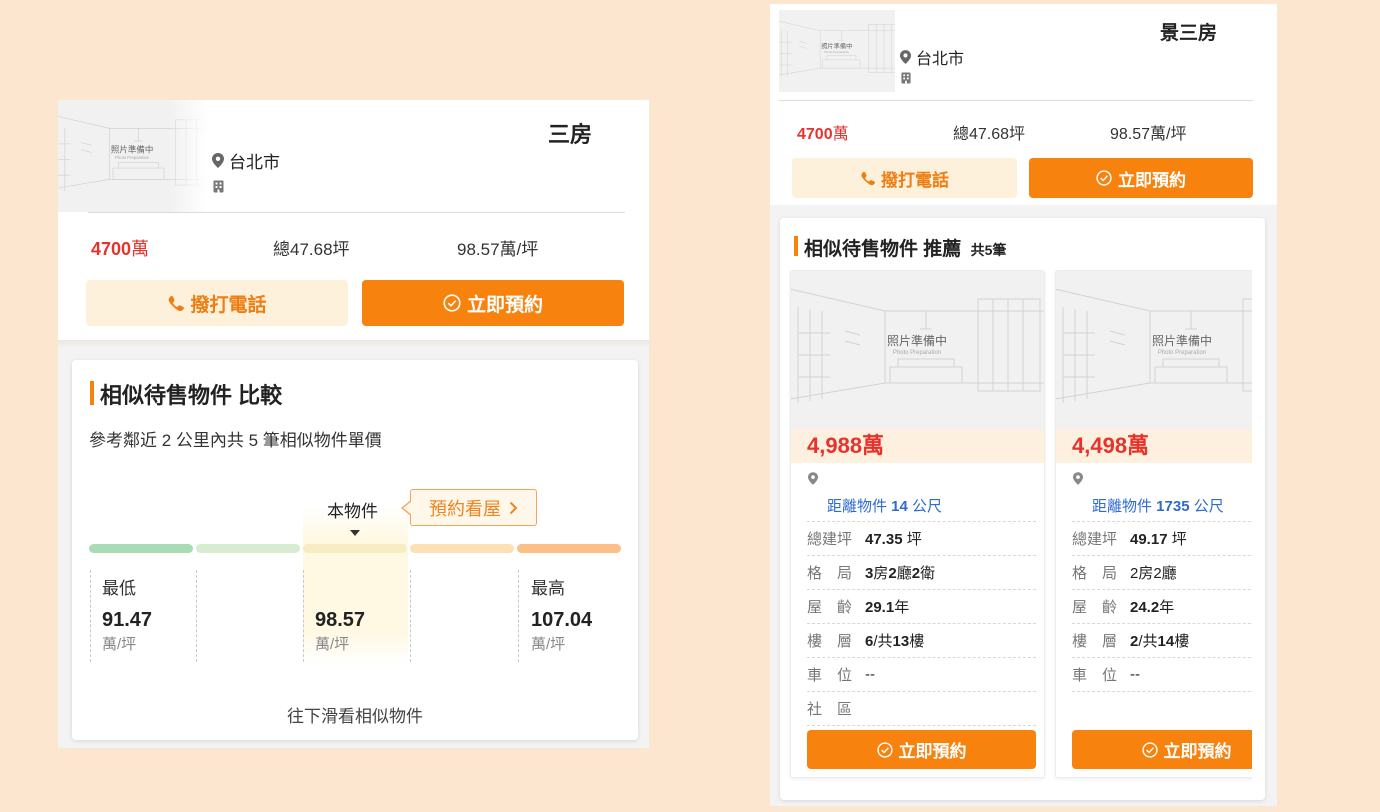  What do you see at coordinates (1145, 607) in the screenshot?
I see `row-value-part: 24.2` at bounding box center [1145, 607].